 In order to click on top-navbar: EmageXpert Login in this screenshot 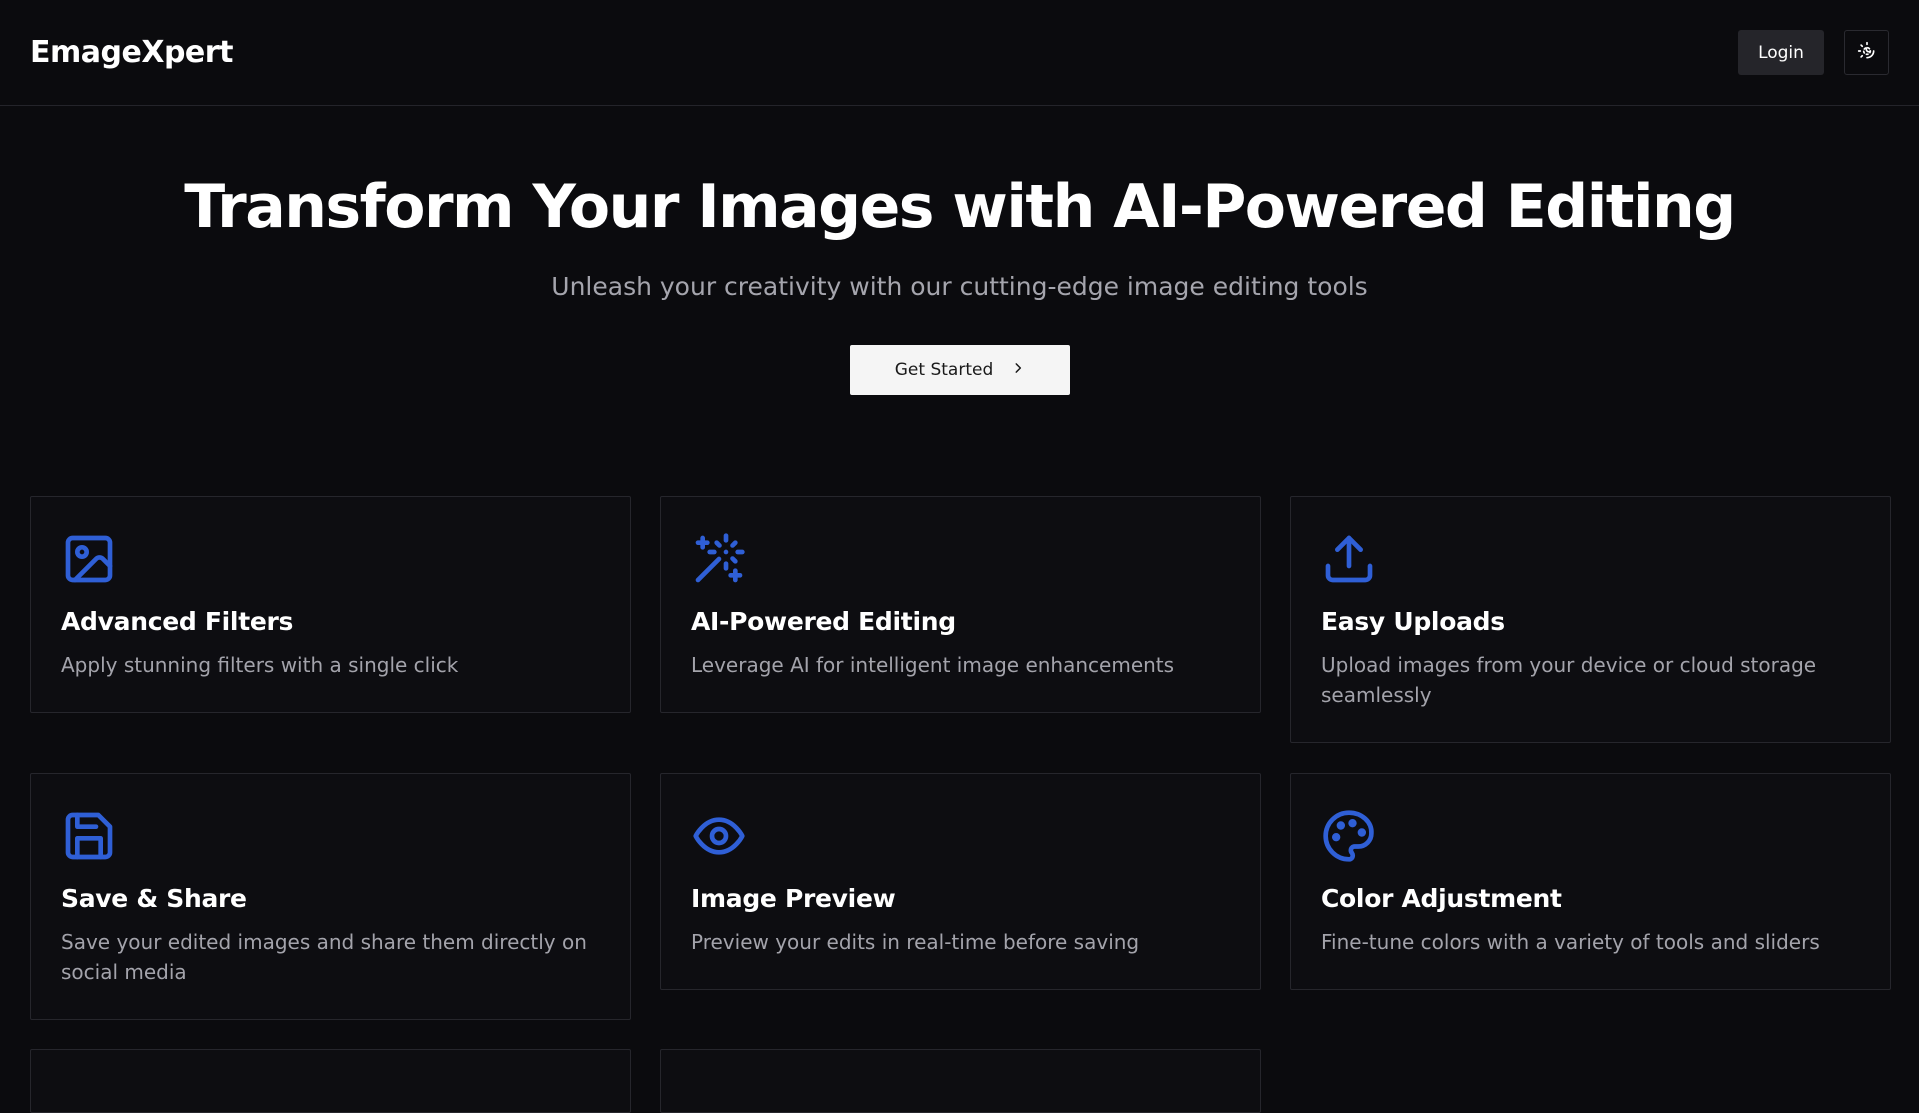, I will do `click(959, 53)`.